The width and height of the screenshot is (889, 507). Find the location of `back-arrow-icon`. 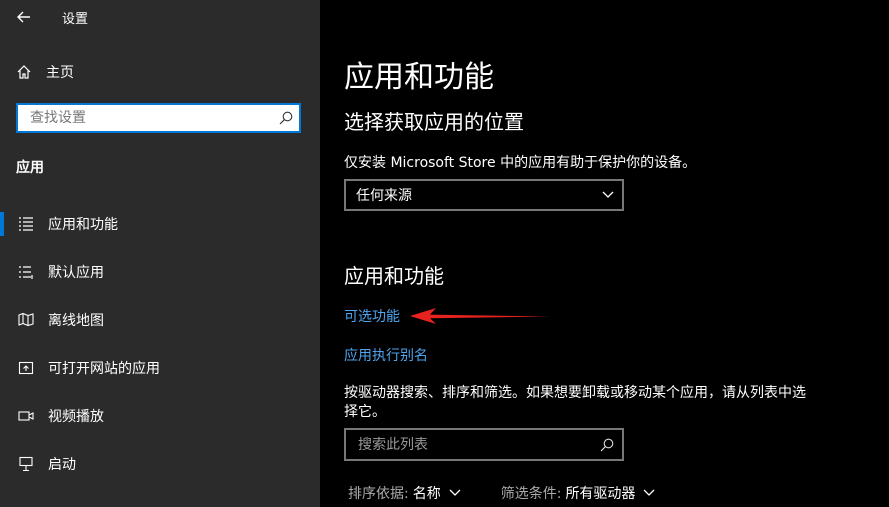

back-arrow-icon is located at coordinates (23, 17).